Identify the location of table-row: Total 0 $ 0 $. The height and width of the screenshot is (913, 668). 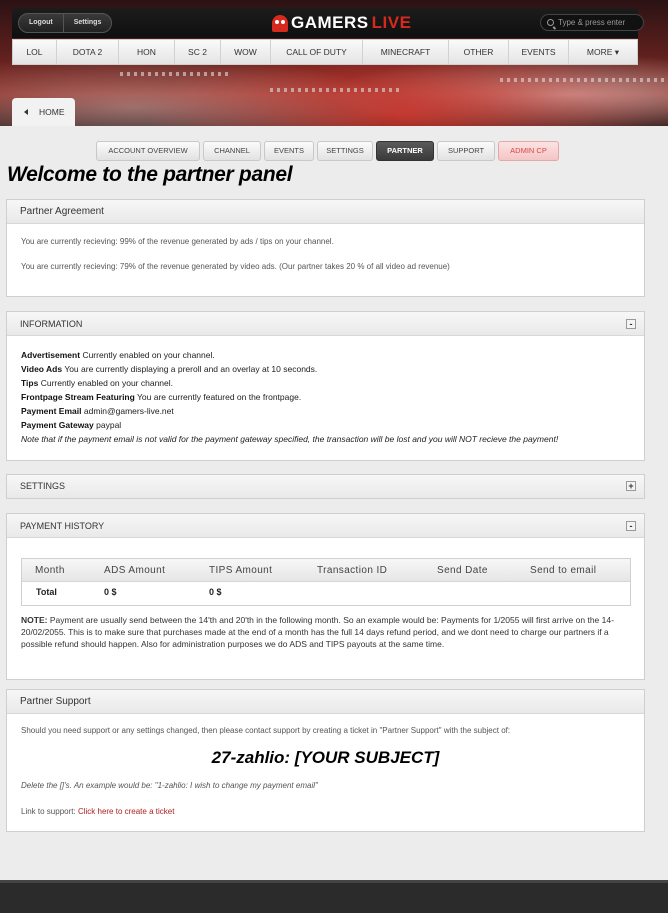
(326, 593).